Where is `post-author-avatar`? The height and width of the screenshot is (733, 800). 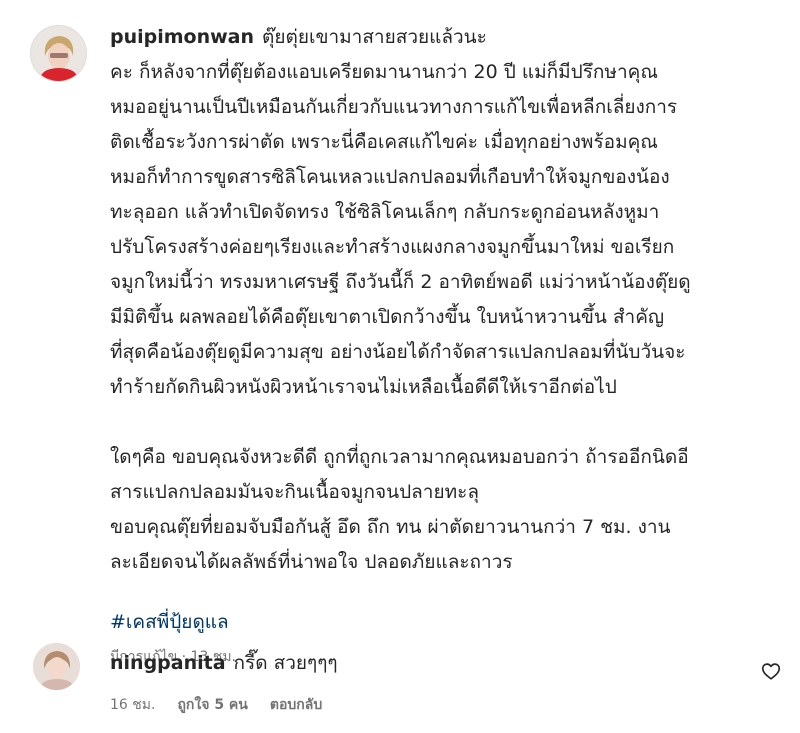 post-author-avatar is located at coordinates (58, 53).